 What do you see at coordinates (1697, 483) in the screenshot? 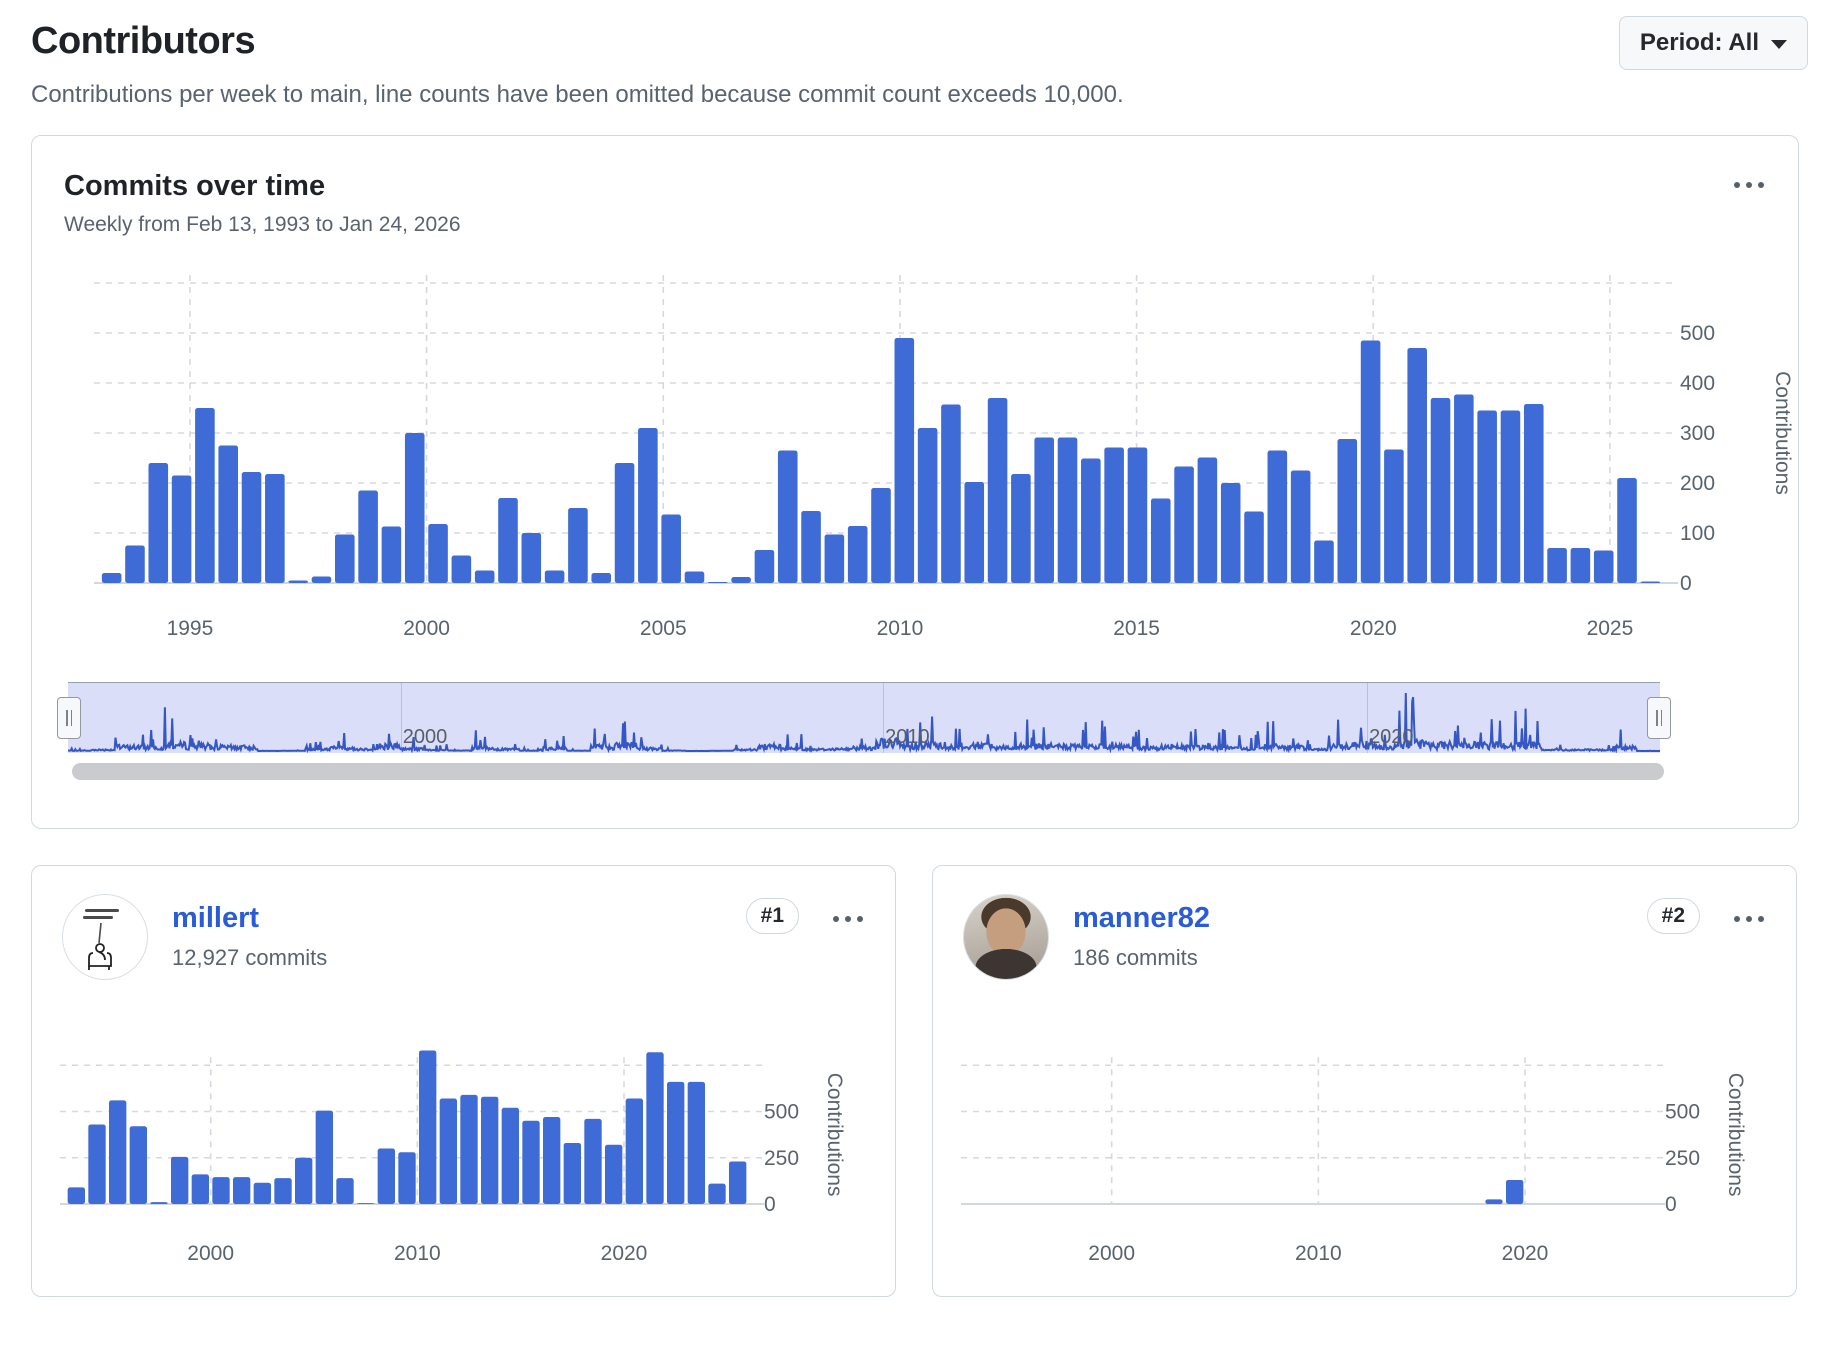
I see `svg-text: 200` at bounding box center [1697, 483].